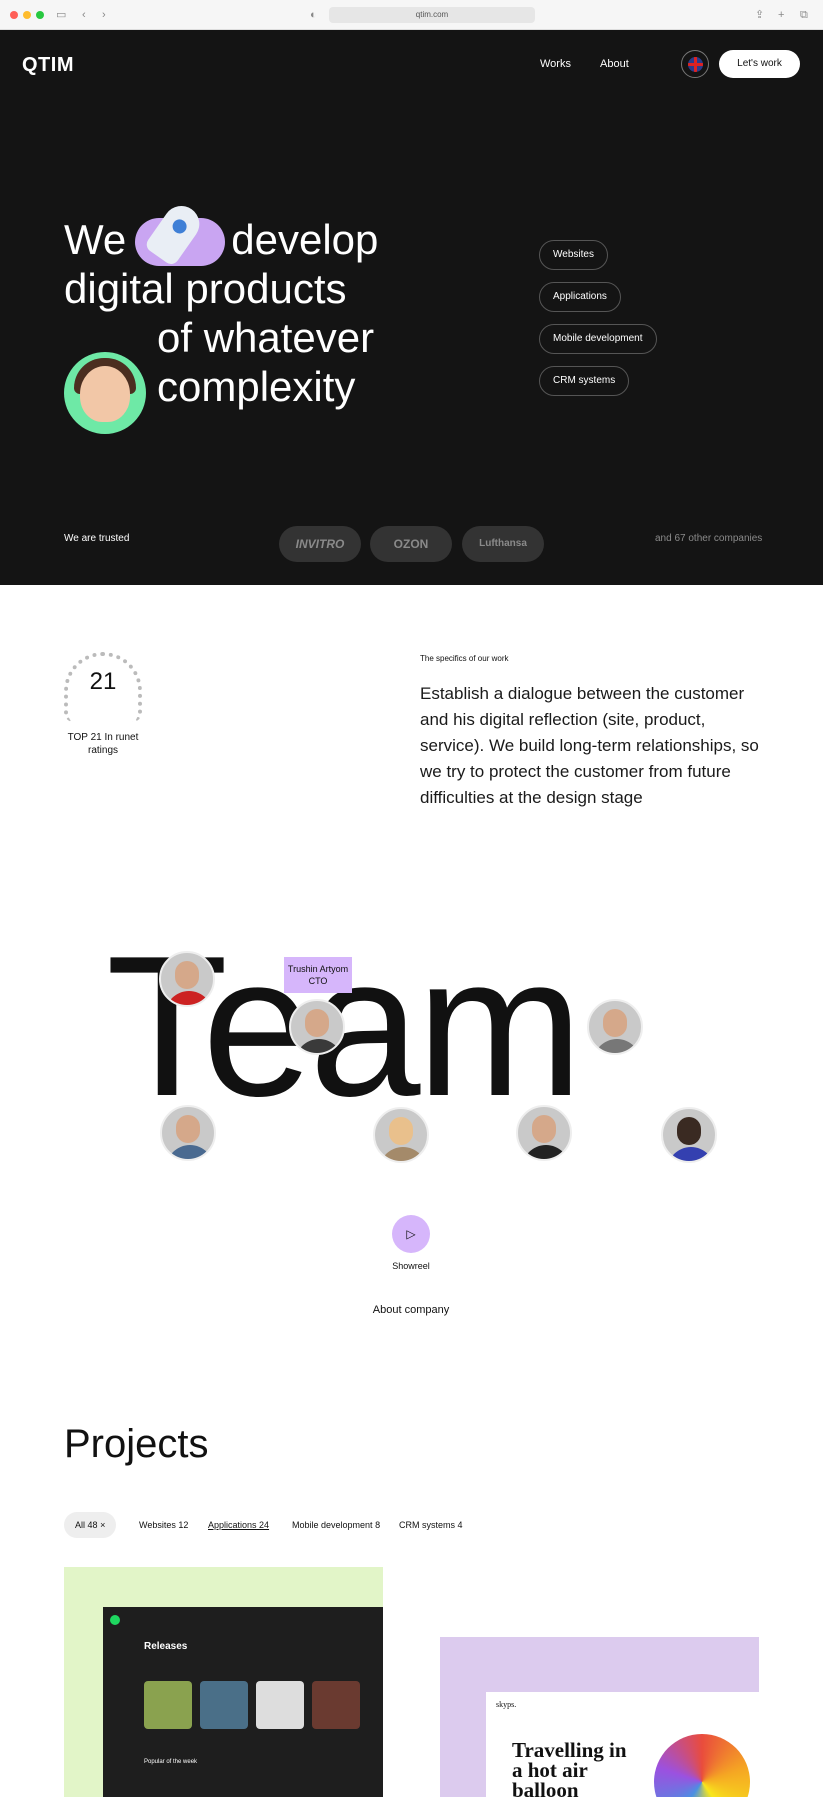  I want to click on filter-mobile-development: Mobile development 8, so click(336, 1525).